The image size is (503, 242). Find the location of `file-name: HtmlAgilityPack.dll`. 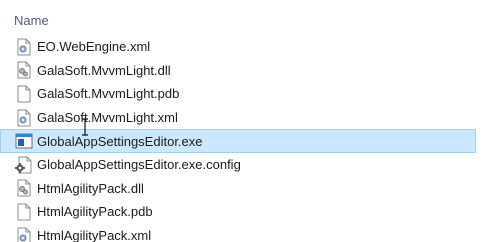

file-name: HtmlAgilityPack.dll is located at coordinates (90, 188).